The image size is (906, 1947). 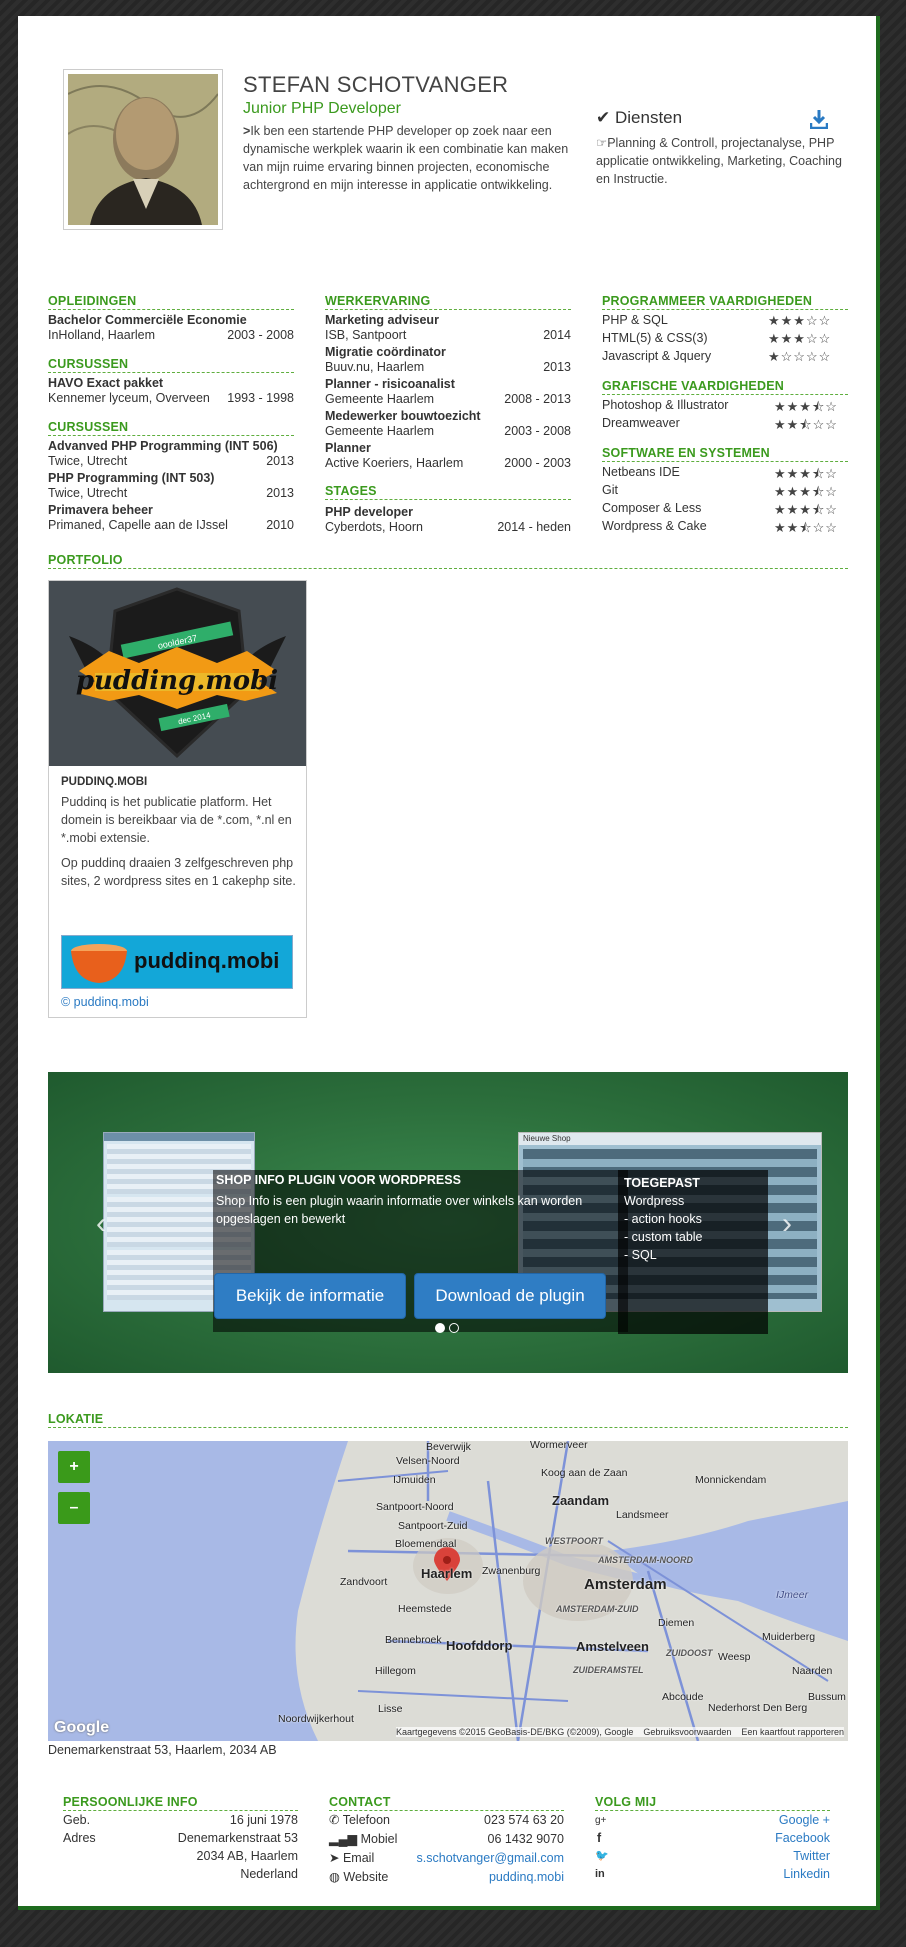 What do you see at coordinates (363, 1839) in the screenshot?
I see `contact-mobile: ▂▄▆ Mobiel` at bounding box center [363, 1839].